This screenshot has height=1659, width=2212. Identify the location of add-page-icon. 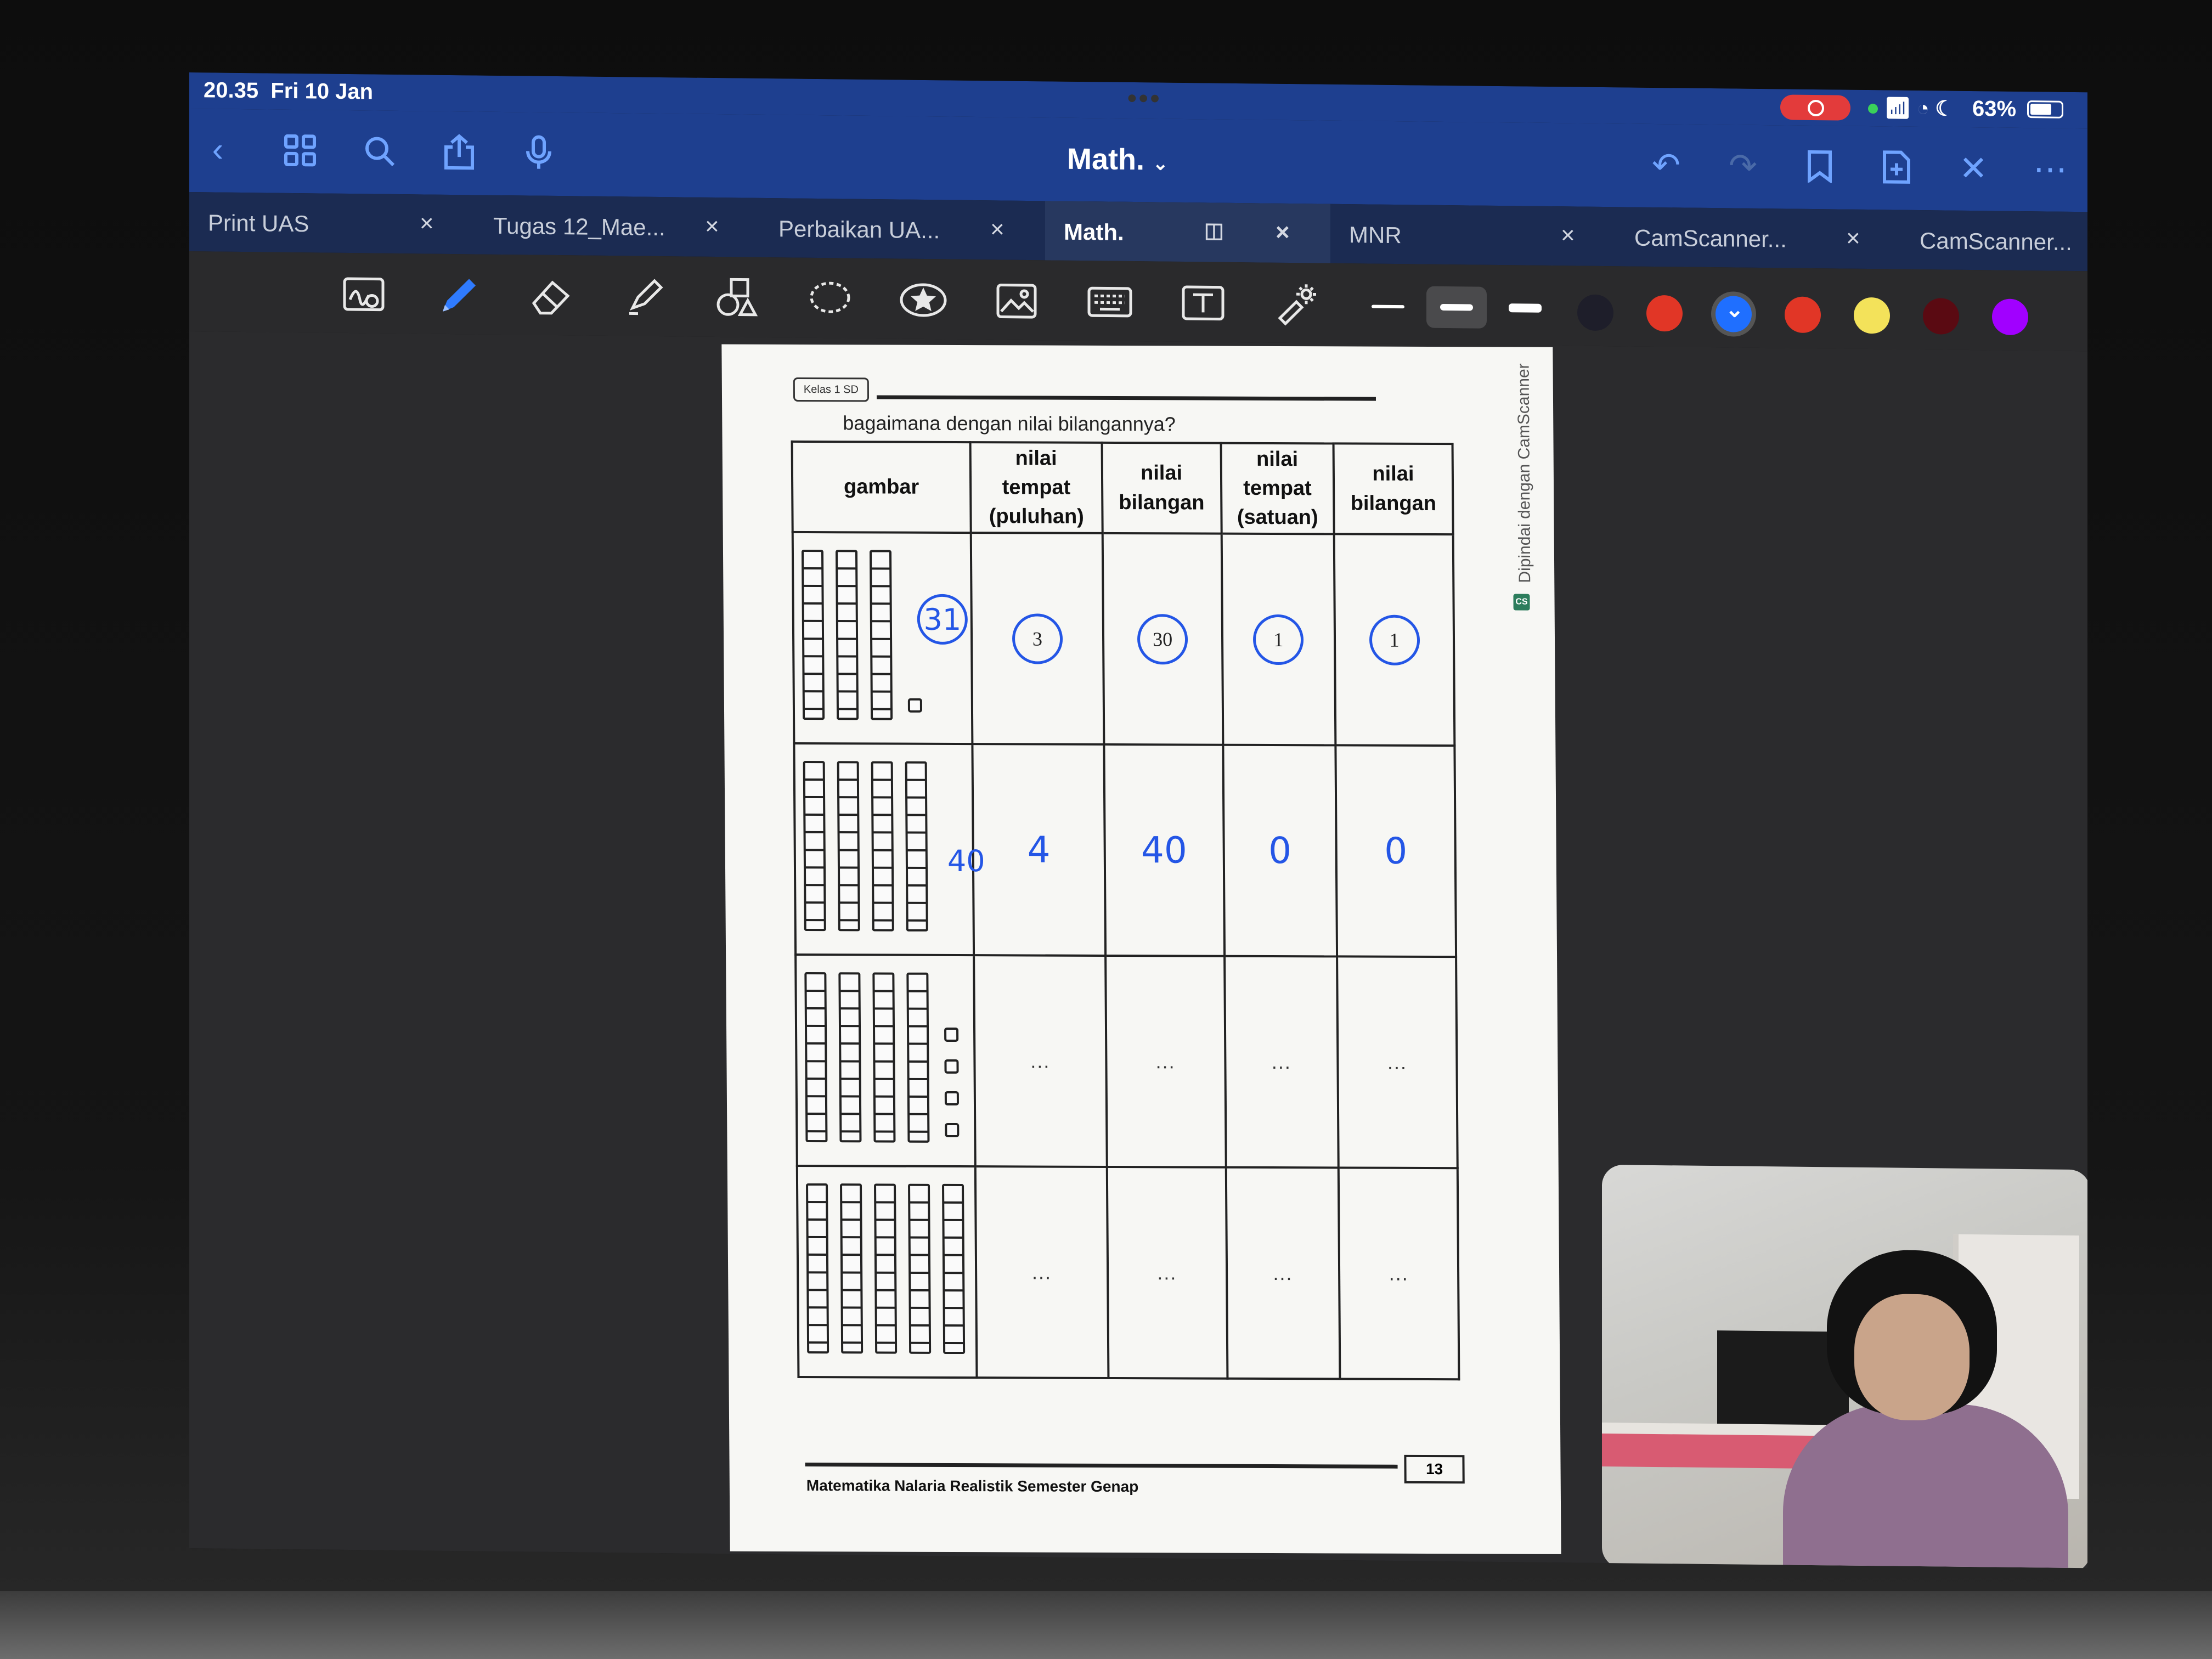
(1897, 167).